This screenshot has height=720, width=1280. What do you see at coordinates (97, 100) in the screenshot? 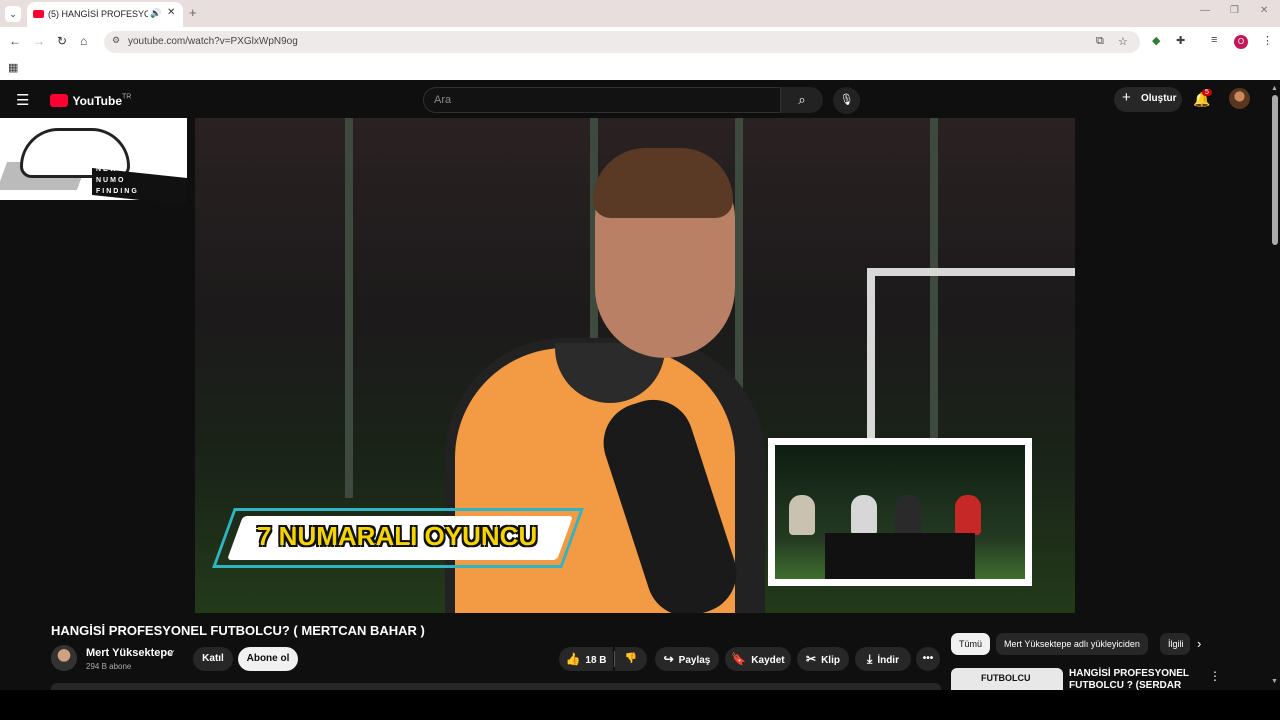
I see `youtube-wordmark: YouTube` at bounding box center [97, 100].